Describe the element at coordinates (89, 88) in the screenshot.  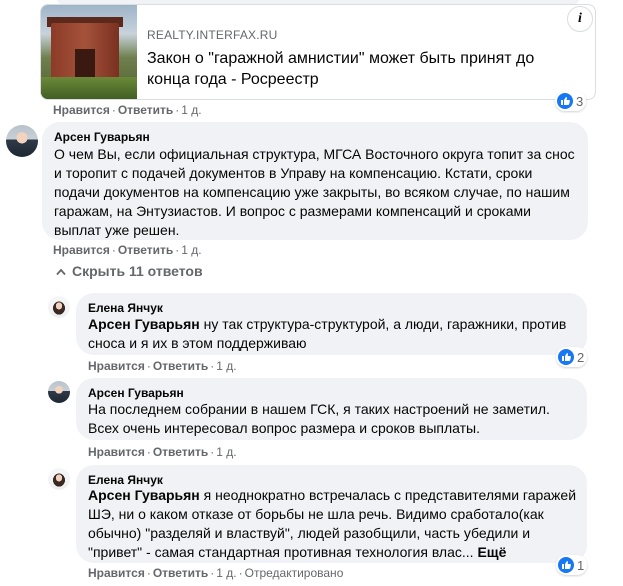
I see `grass-shape` at that location.